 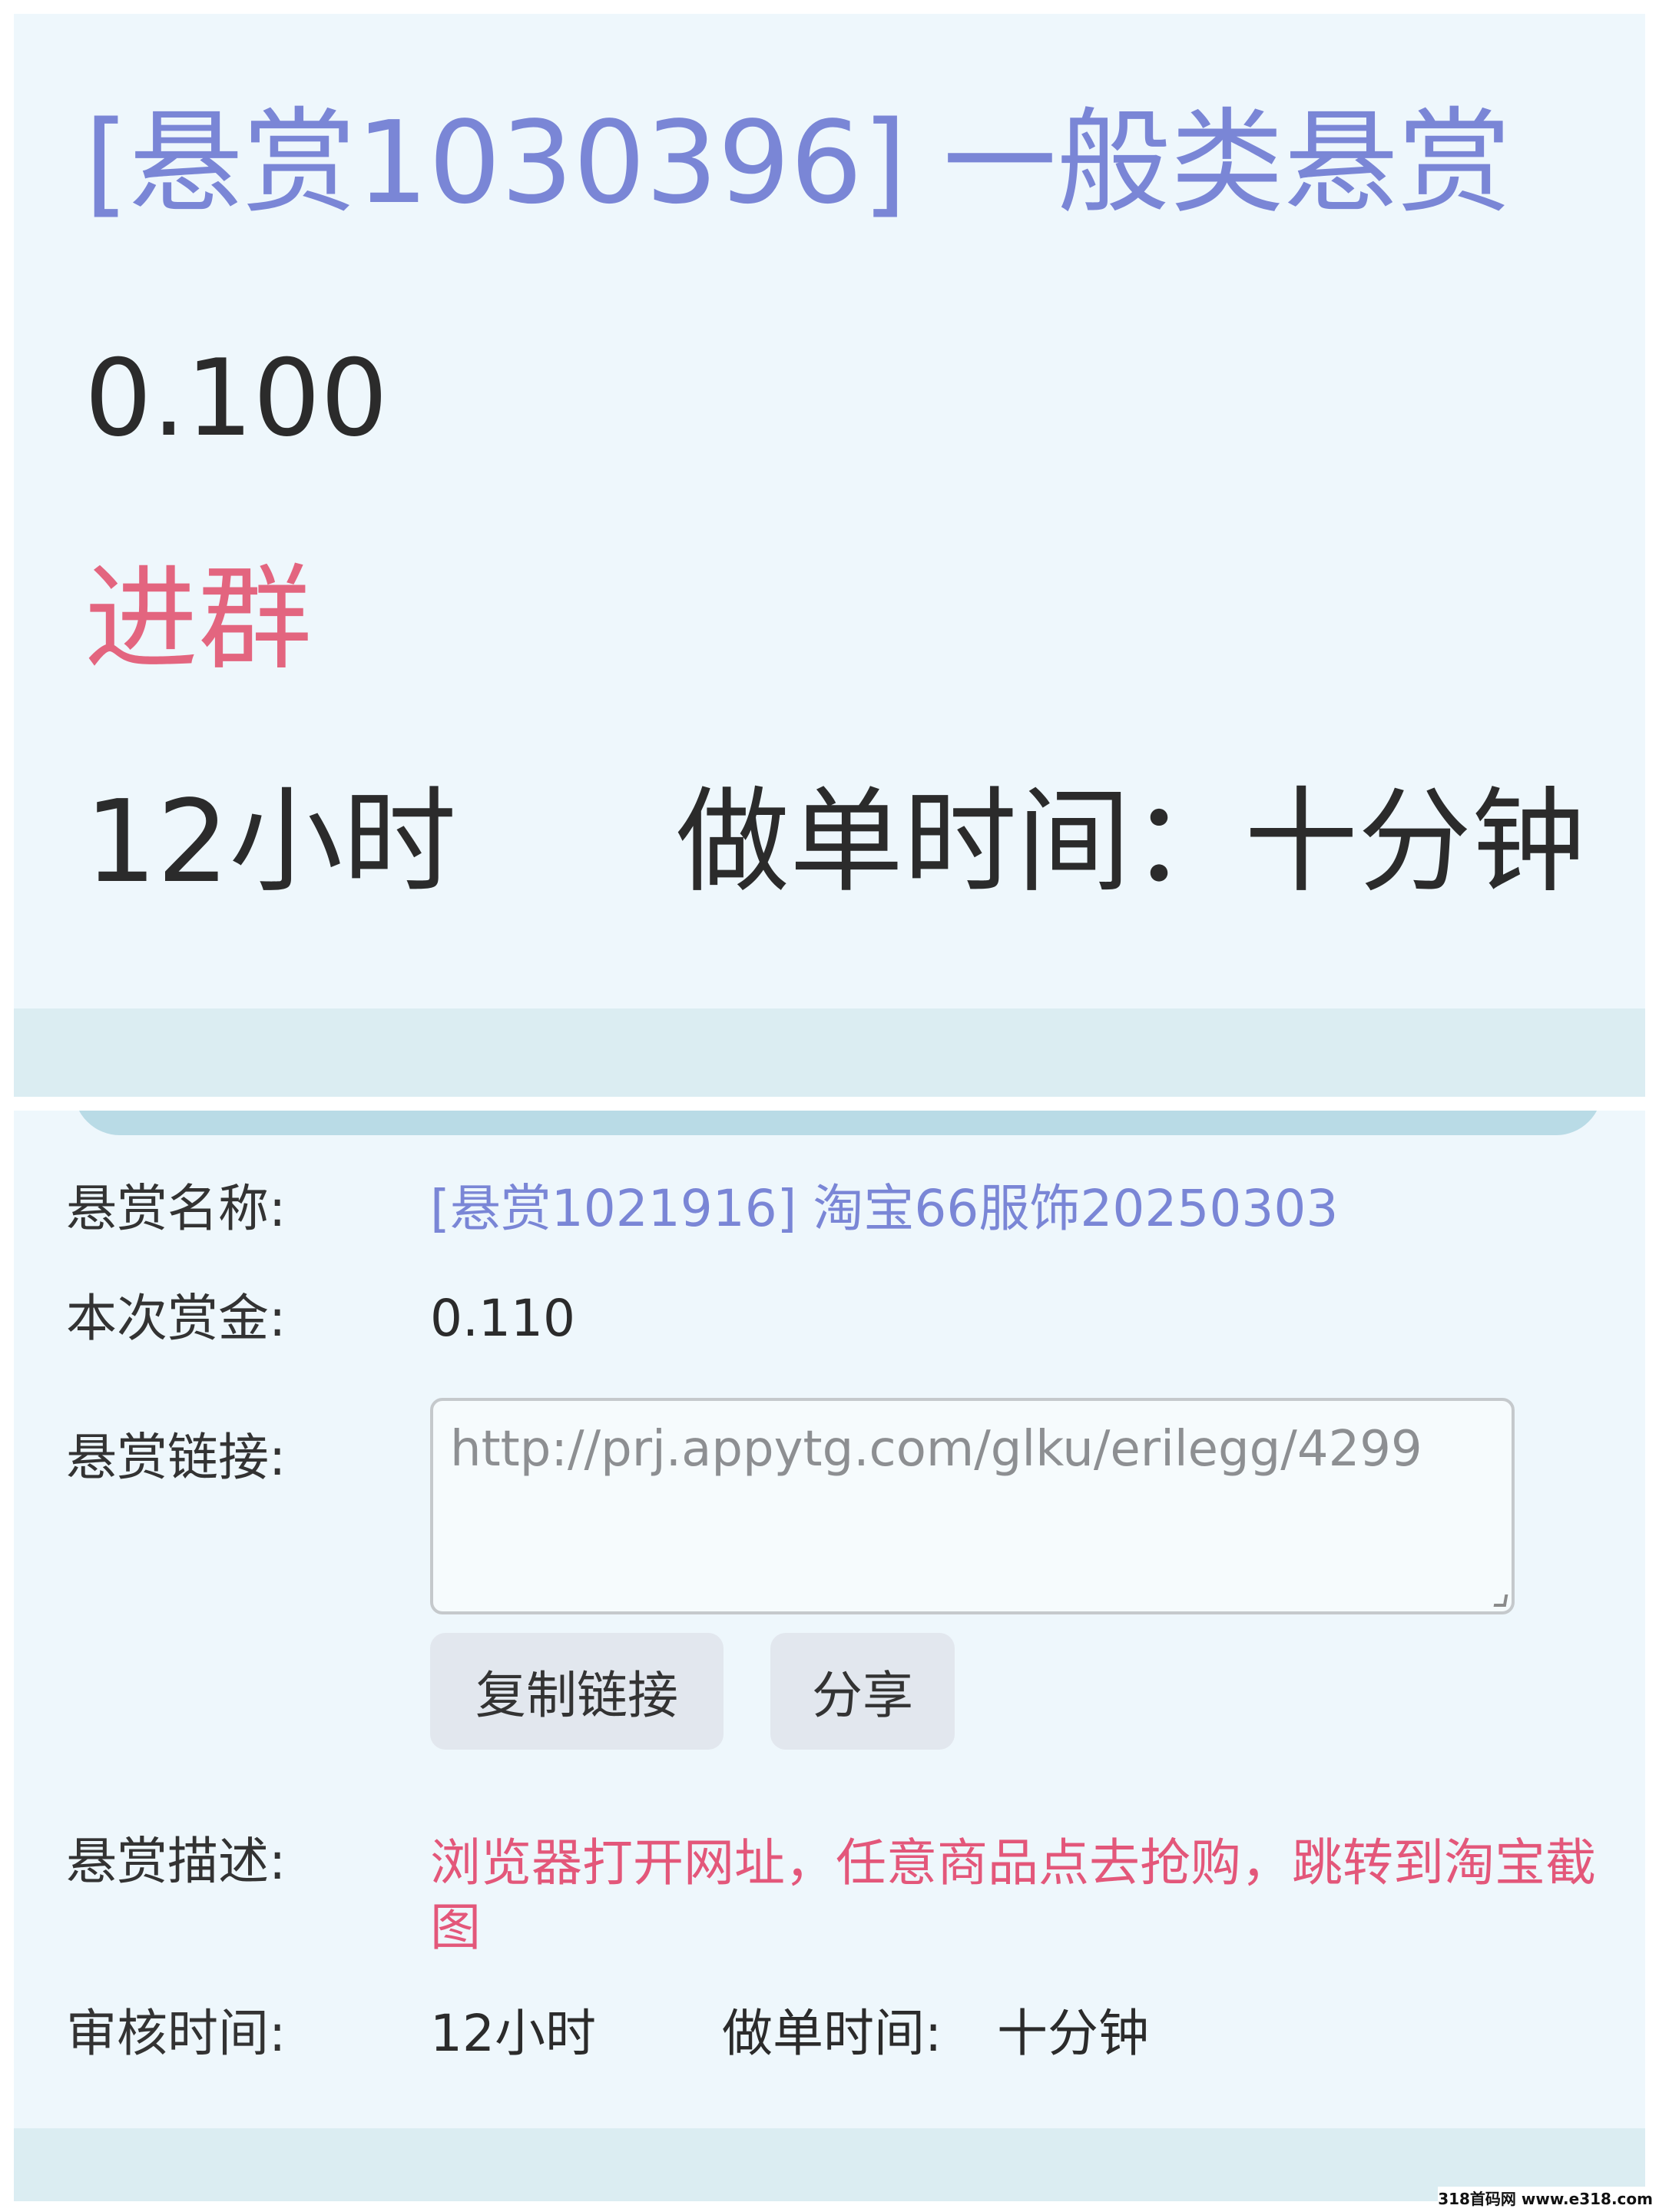 What do you see at coordinates (513, 2033) in the screenshot?
I see `review-value: 12小时` at bounding box center [513, 2033].